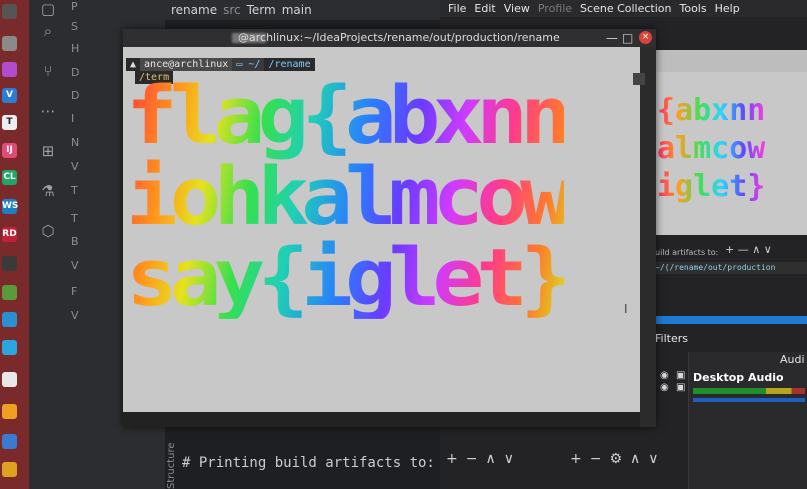 The image size is (807, 489). Describe the element at coordinates (9, 441) in the screenshot. I see `editor-icon` at that location.